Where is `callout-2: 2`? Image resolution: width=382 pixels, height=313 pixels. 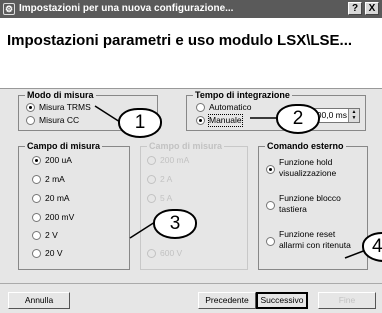
callout-2: 2 is located at coordinates (298, 119).